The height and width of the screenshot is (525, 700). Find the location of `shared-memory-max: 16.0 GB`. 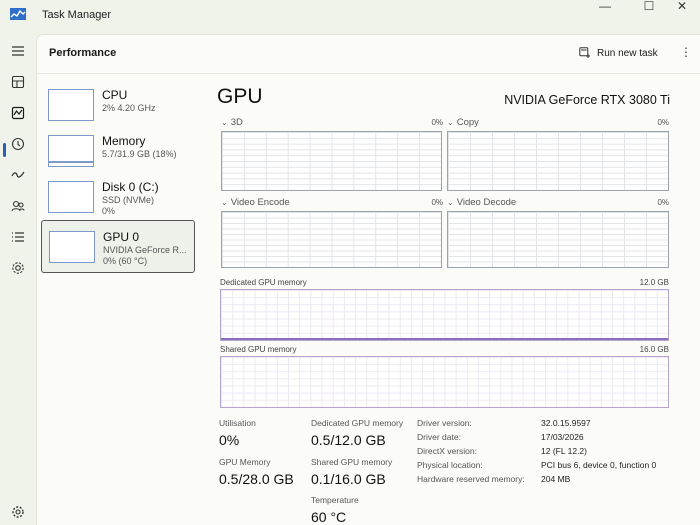

shared-memory-max: 16.0 GB is located at coordinates (654, 349).